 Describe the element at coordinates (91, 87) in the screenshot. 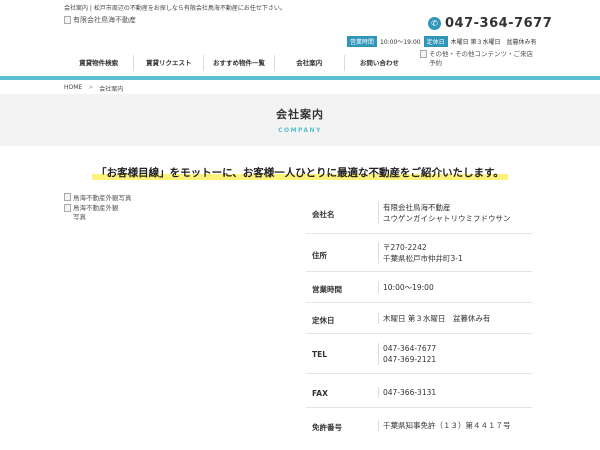

I see `chevron-right-icon: >` at that location.